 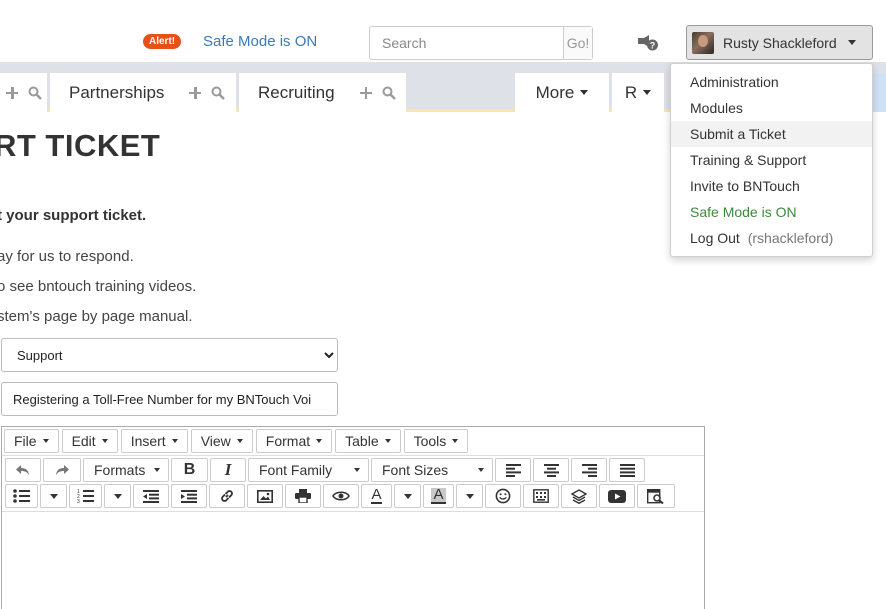 What do you see at coordinates (779, 42) in the screenshot?
I see `user-menu-button: Rusty Shackleford` at bounding box center [779, 42].